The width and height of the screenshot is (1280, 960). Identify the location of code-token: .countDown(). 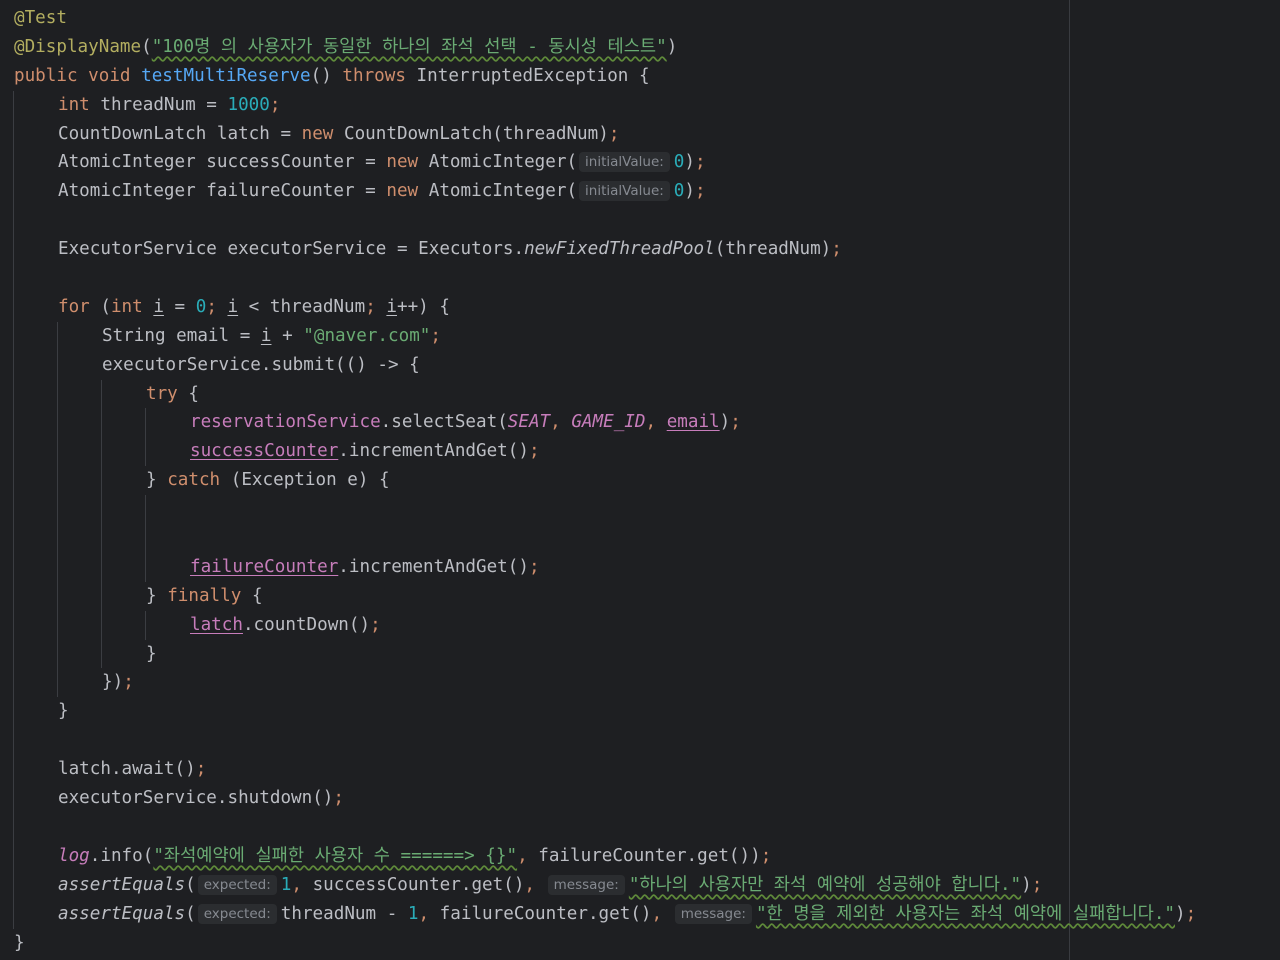
(306, 624).